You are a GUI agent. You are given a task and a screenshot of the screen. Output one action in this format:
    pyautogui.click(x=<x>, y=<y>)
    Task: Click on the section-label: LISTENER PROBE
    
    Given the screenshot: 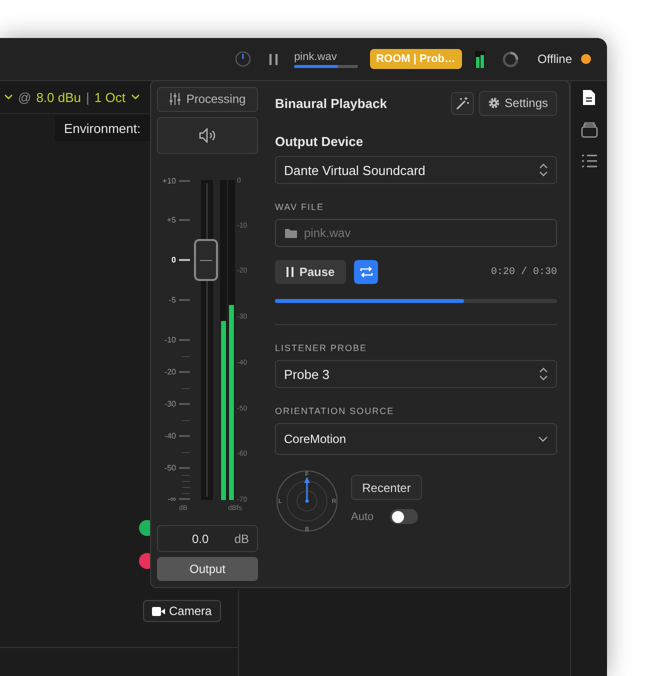 What is the action you would take?
    pyautogui.click(x=321, y=348)
    